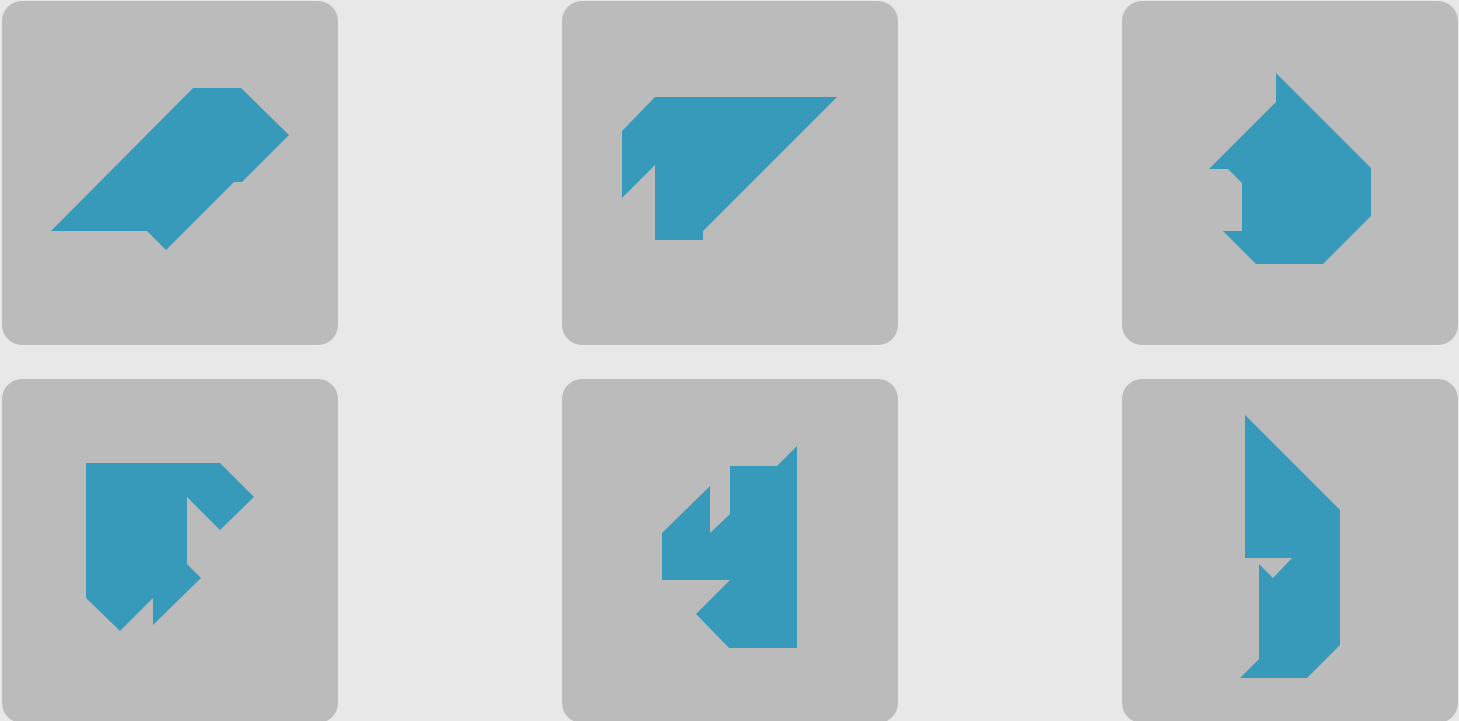 The width and height of the screenshot is (1459, 721). Describe the element at coordinates (1290, 168) in the screenshot. I see `tangram-silhouette-3-icon` at that location.